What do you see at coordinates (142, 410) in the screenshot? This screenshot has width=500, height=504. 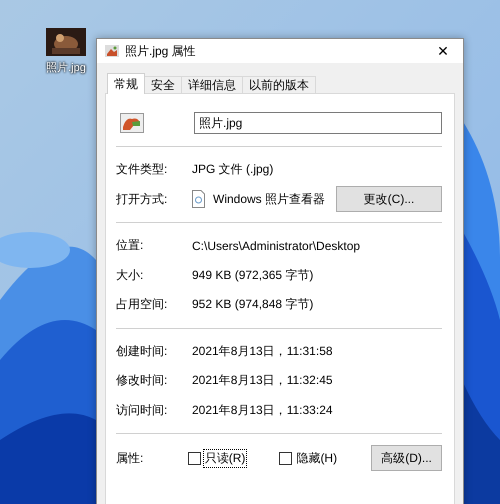 I see `field-label: 访问时间:` at bounding box center [142, 410].